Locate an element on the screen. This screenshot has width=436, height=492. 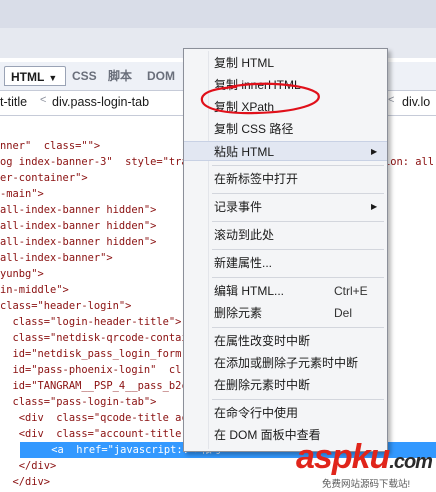
menu-item-label: 复制 CSS 路径 is located at coordinates (254, 129).